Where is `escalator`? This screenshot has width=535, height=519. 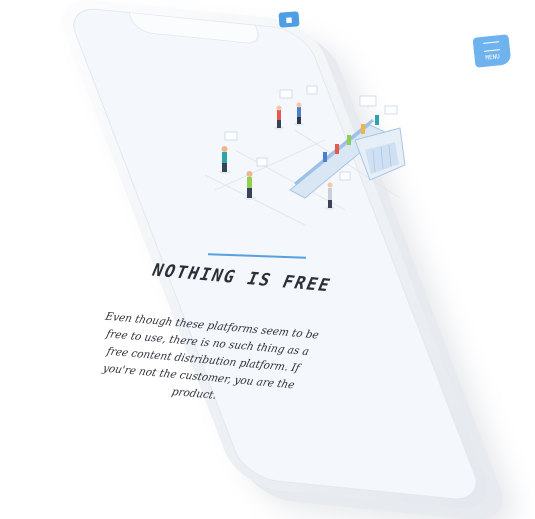
escalator is located at coordinates (347, 158).